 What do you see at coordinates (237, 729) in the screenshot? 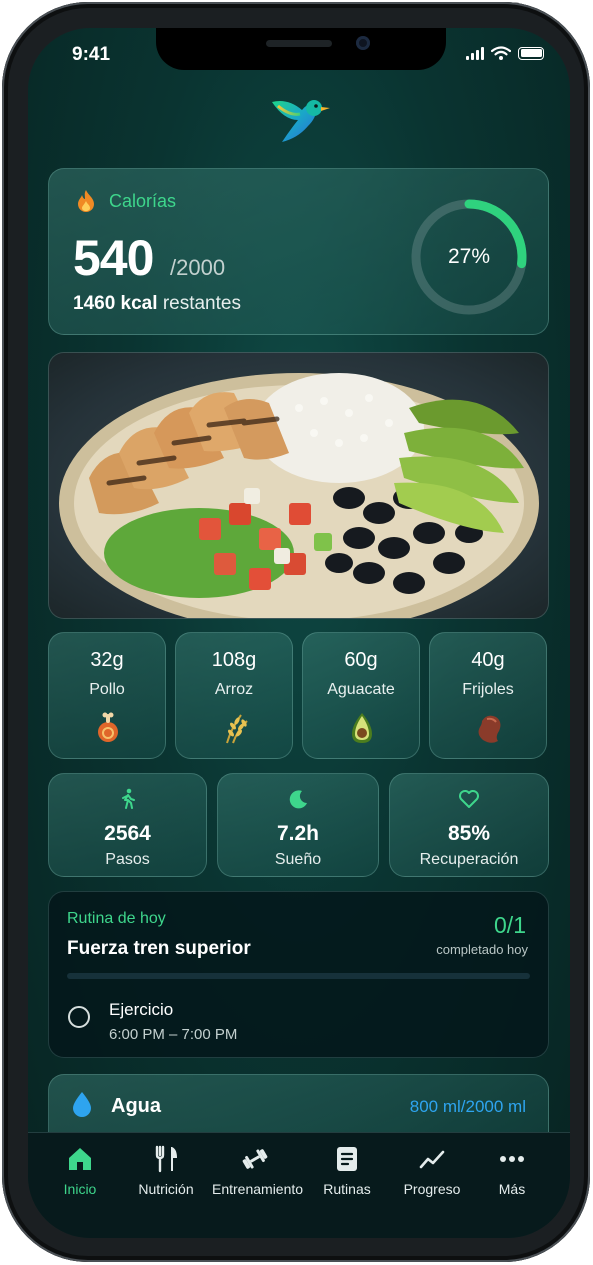
I see `rice-grain-icon` at bounding box center [237, 729].